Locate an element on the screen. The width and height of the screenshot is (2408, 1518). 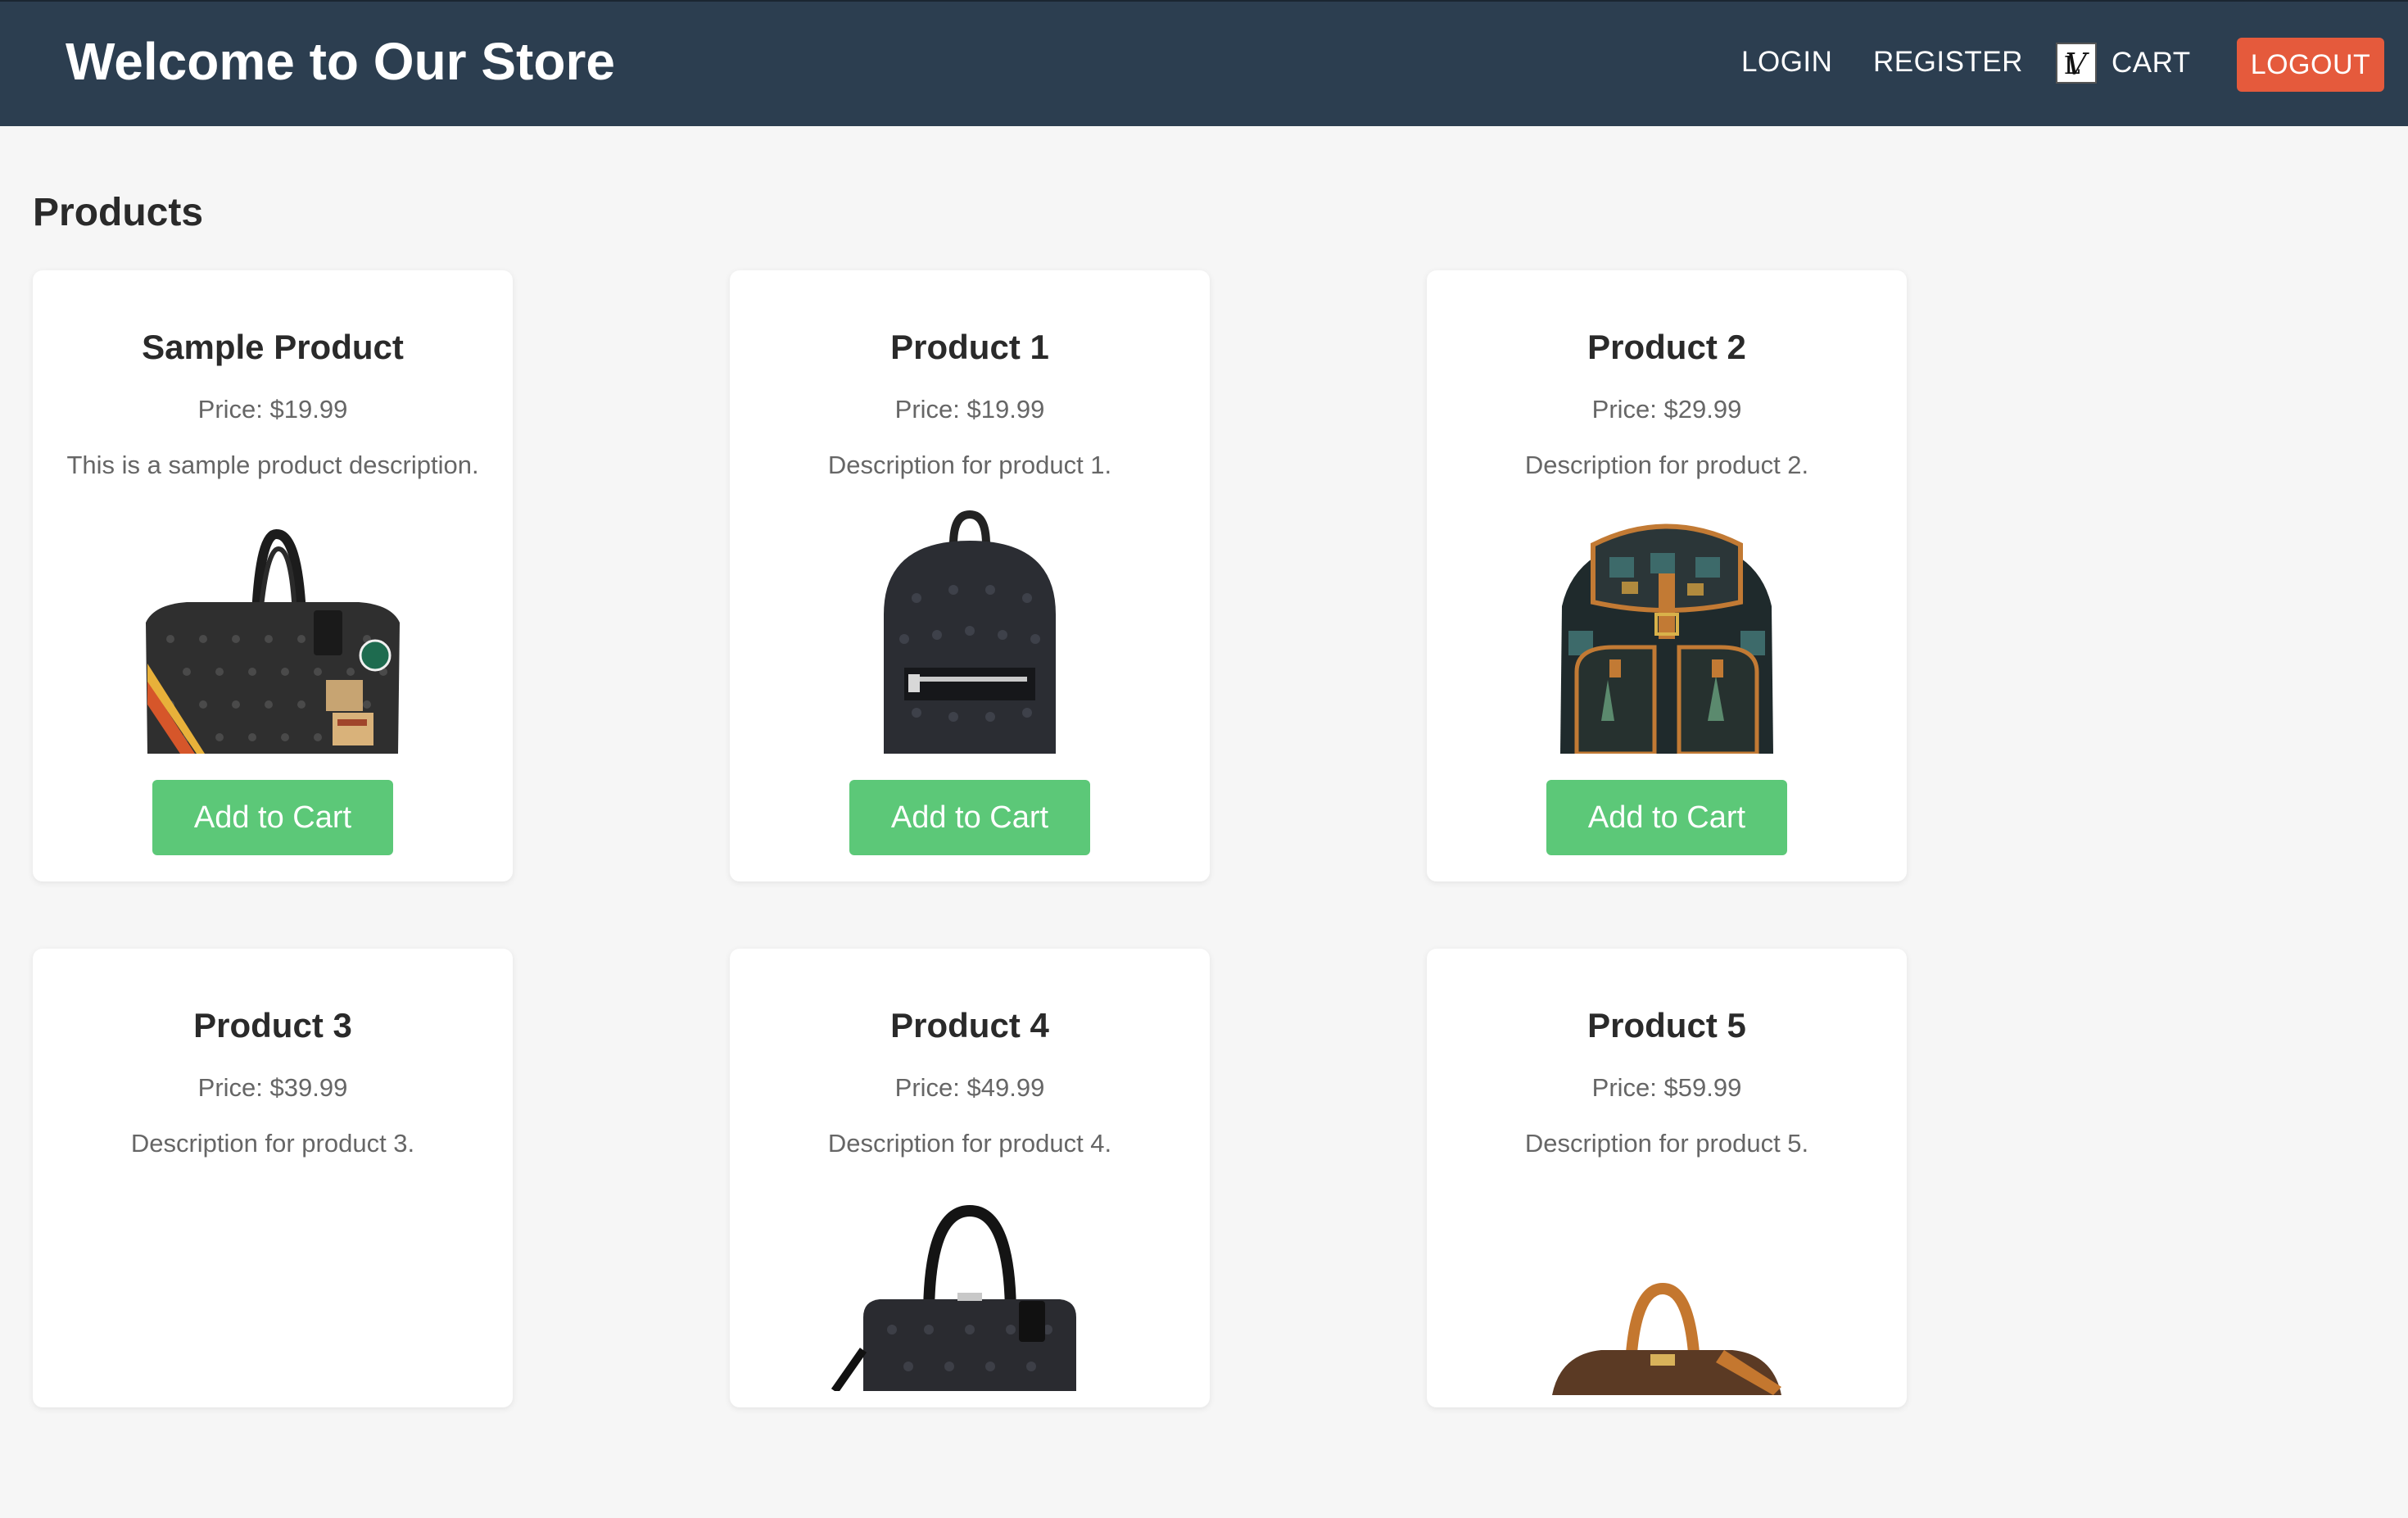
product-description: Description for product 5. is located at coordinates (1666, 1143).